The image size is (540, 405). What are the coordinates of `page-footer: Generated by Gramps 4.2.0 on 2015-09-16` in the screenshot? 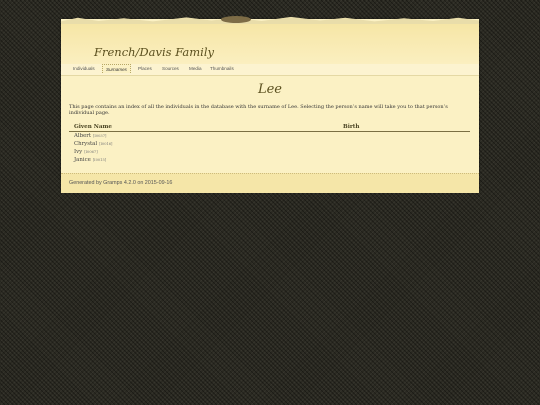 It's located at (270, 183).